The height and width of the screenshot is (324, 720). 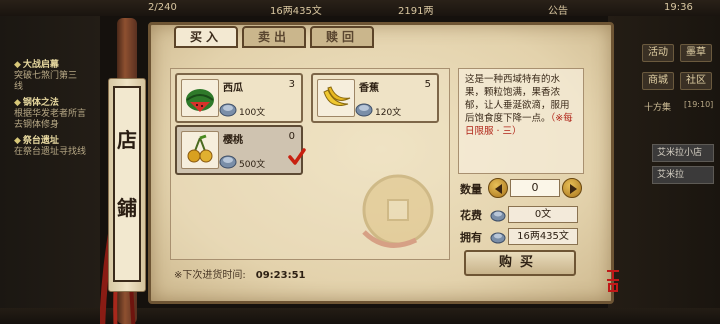 What do you see at coordinates (543, 214) in the screenshot?
I see `cost-value: 0文` at bounding box center [543, 214].